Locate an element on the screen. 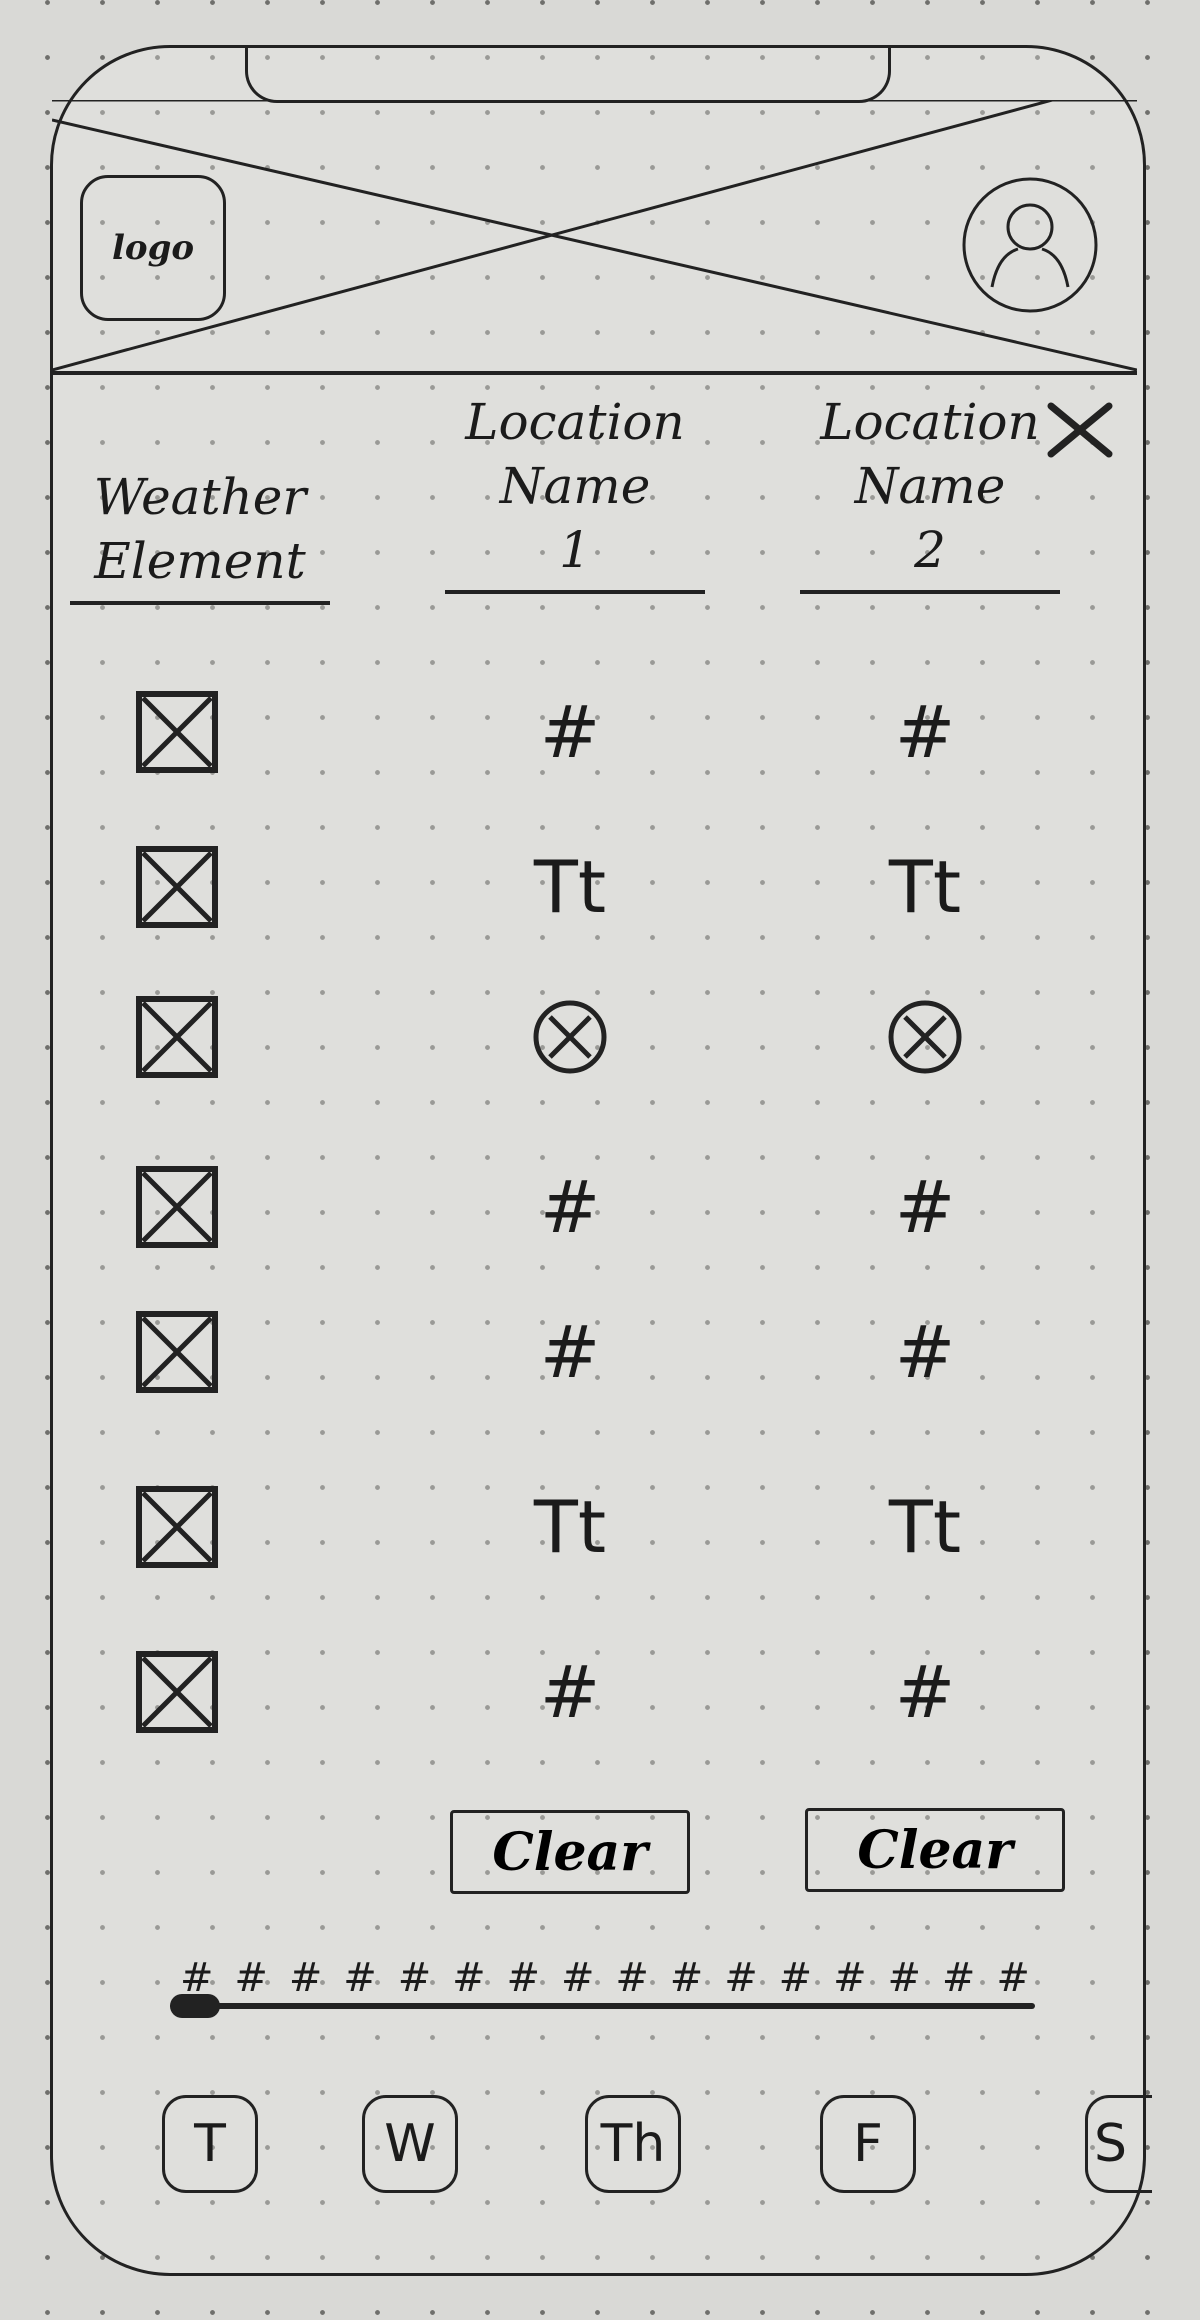 The image size is (1200, 2320). clear-location-2-button: Clear is located at coordinates (935, 1850).